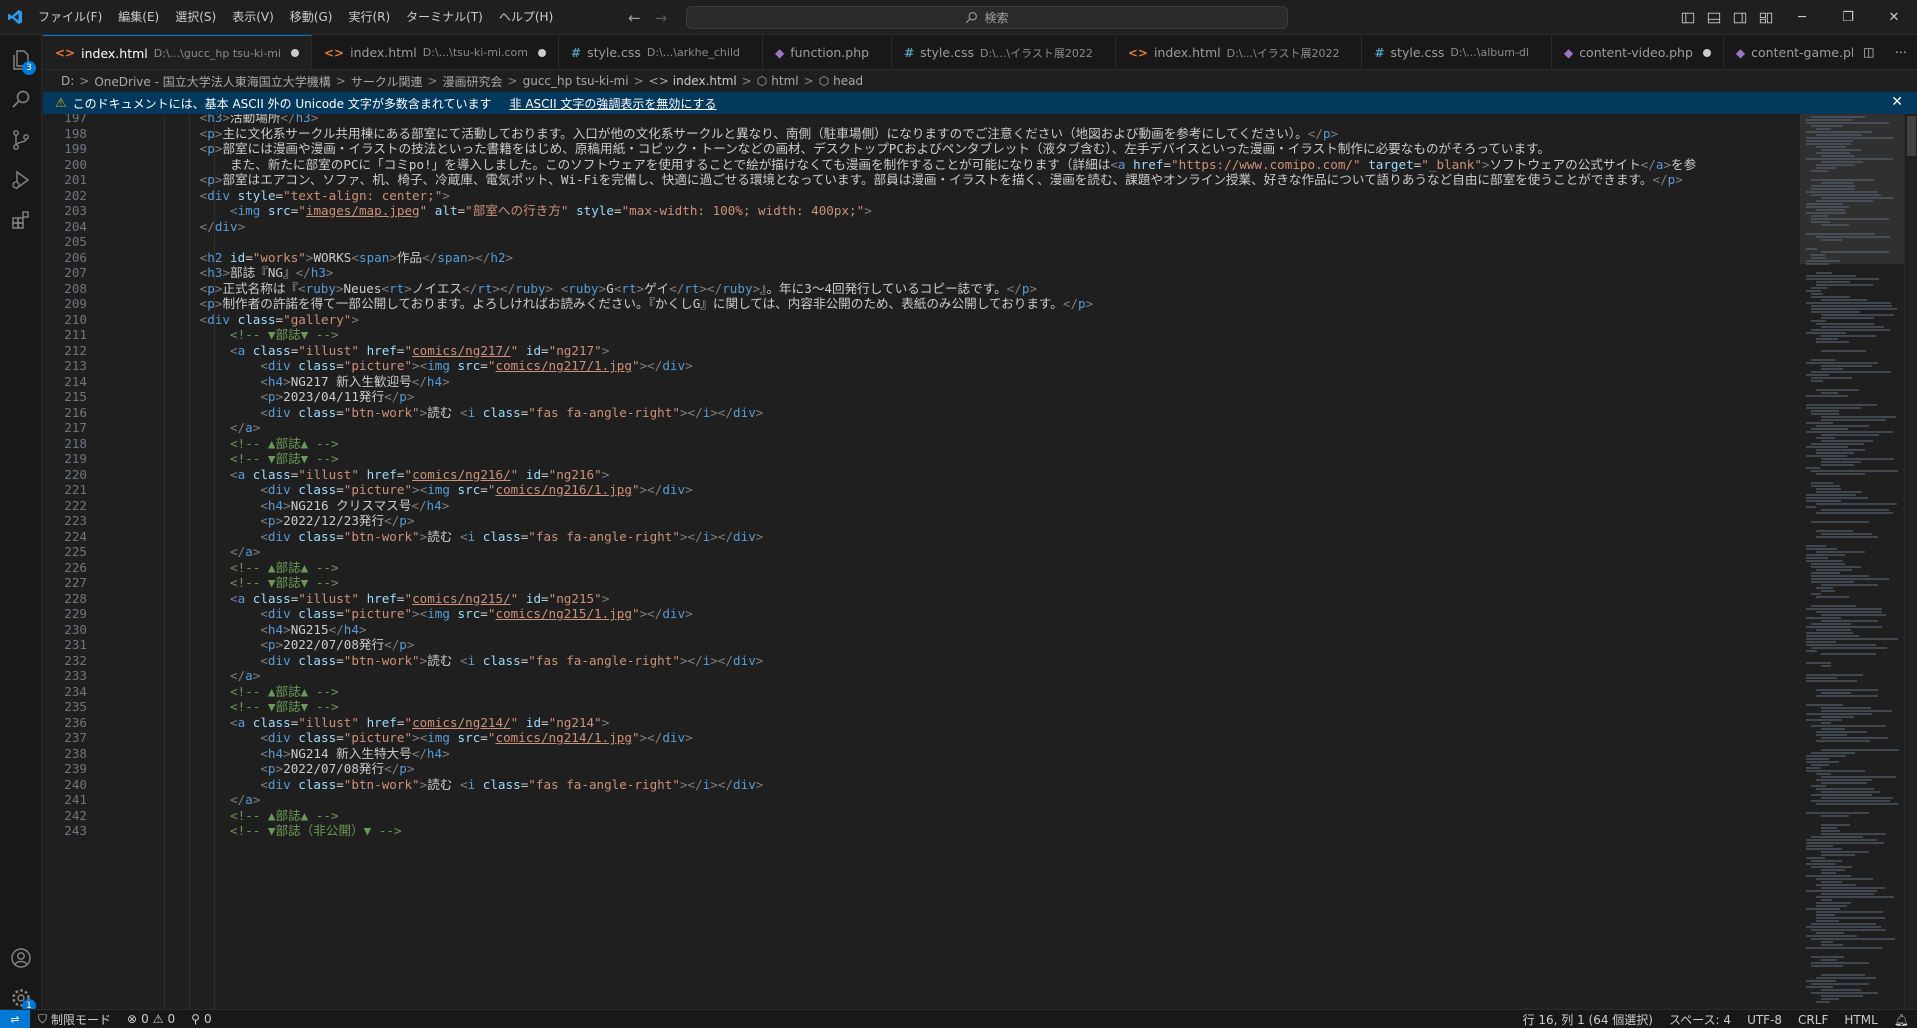  Describe the element at coordinates (1802, 17) in the screenshot. I see `minimize-button: ─` at that location.